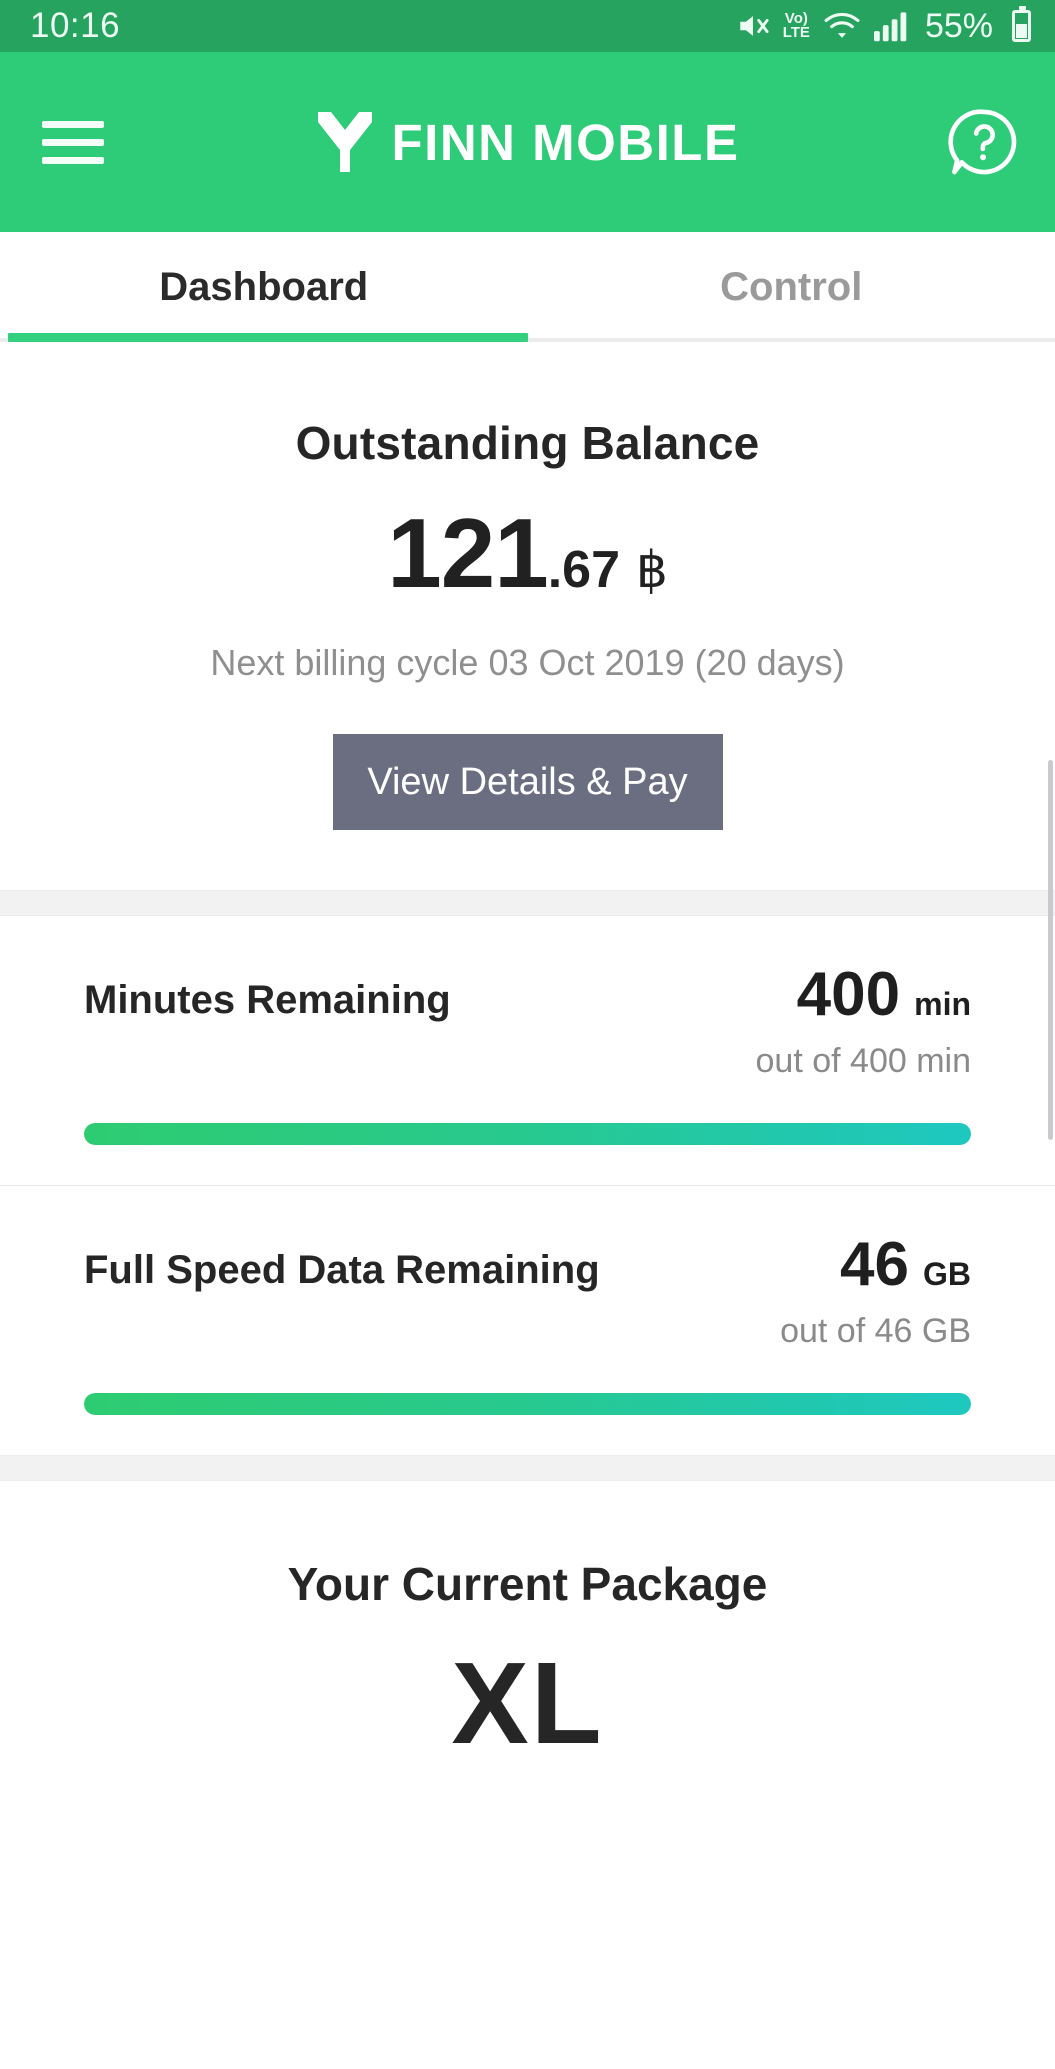 The image size is (1055, 2069). I want to click on minutes-remaining-label: Minutes Remaining, so click(267, 1000).